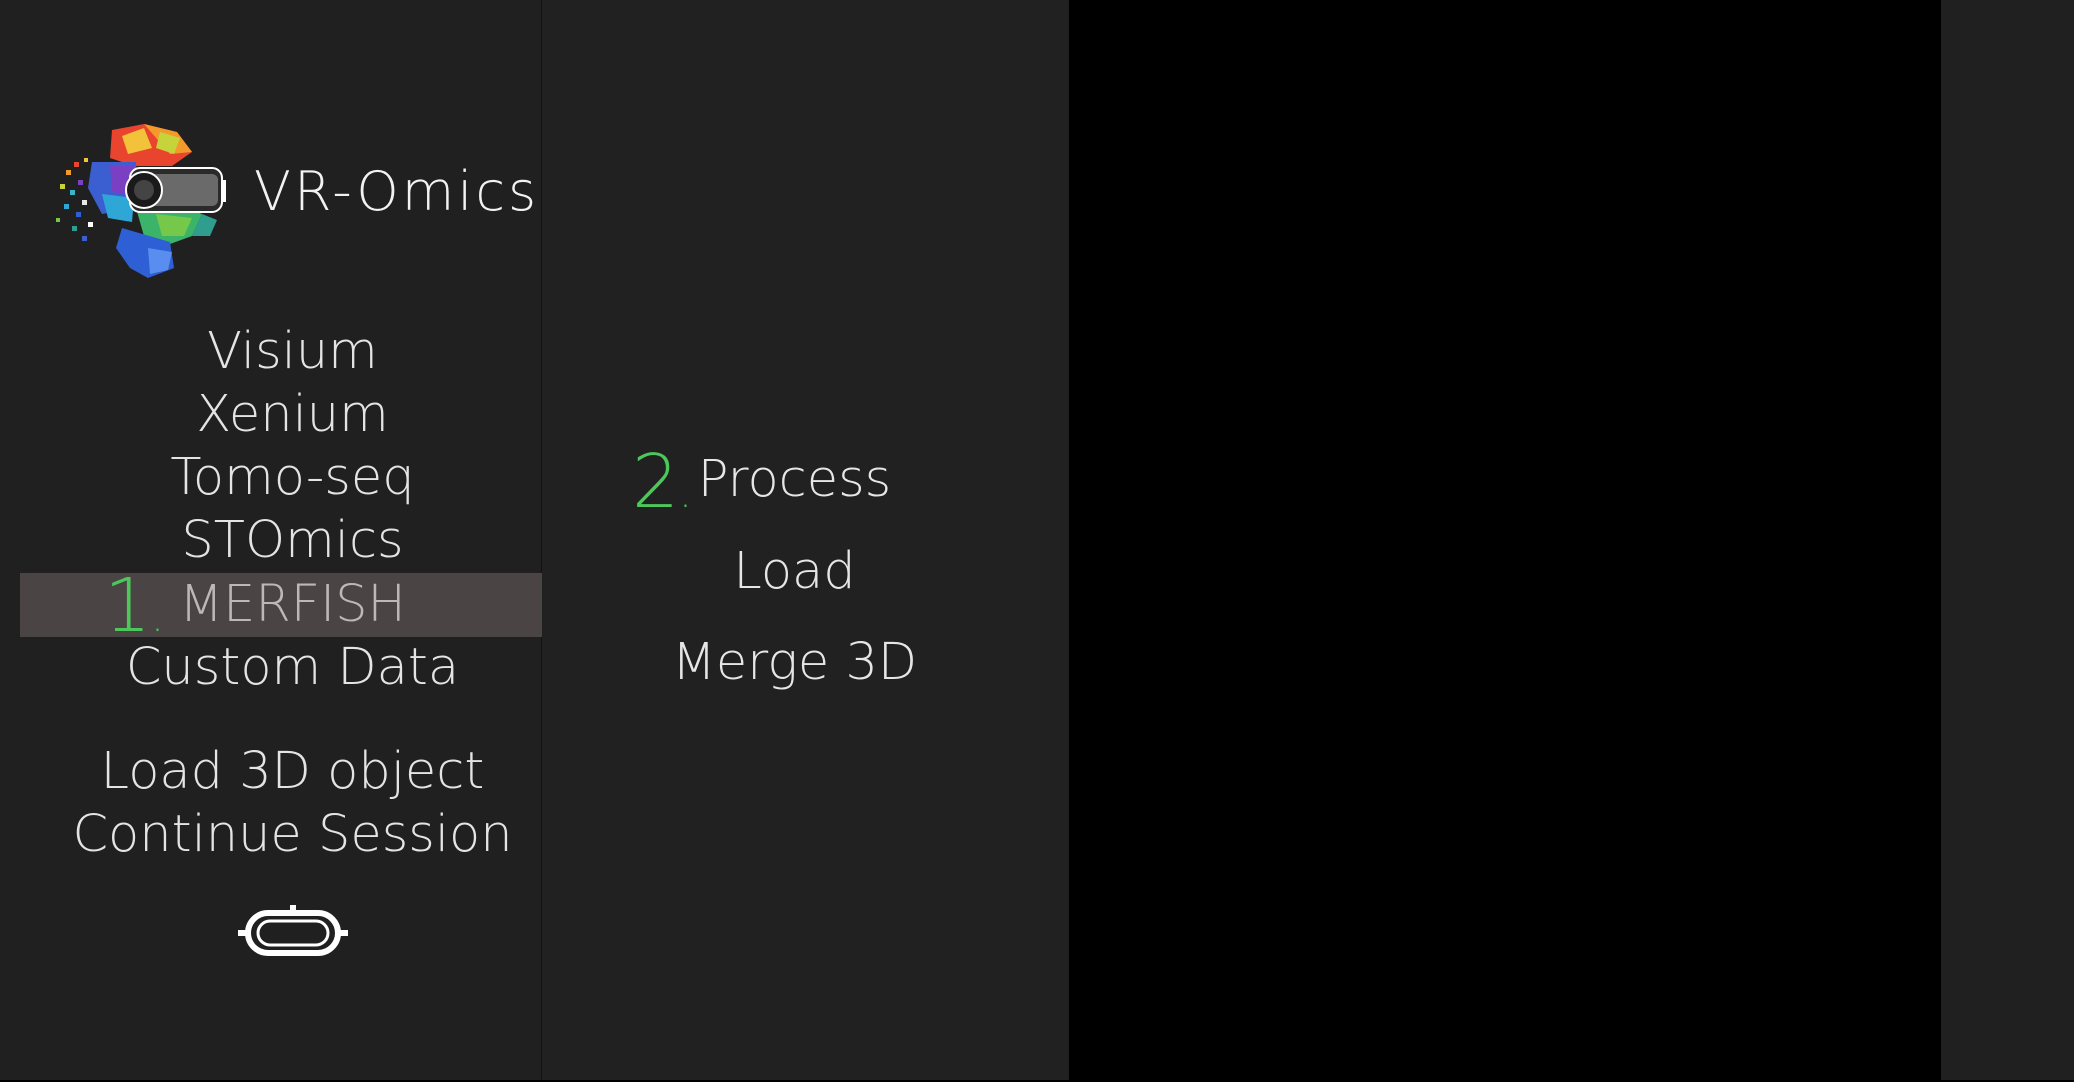 This screenshot has height=1082, width=2074. Describe the element at coordinates (292, 415) in the screenshot. I see `menu-item-xenium: Xenium` at that location.